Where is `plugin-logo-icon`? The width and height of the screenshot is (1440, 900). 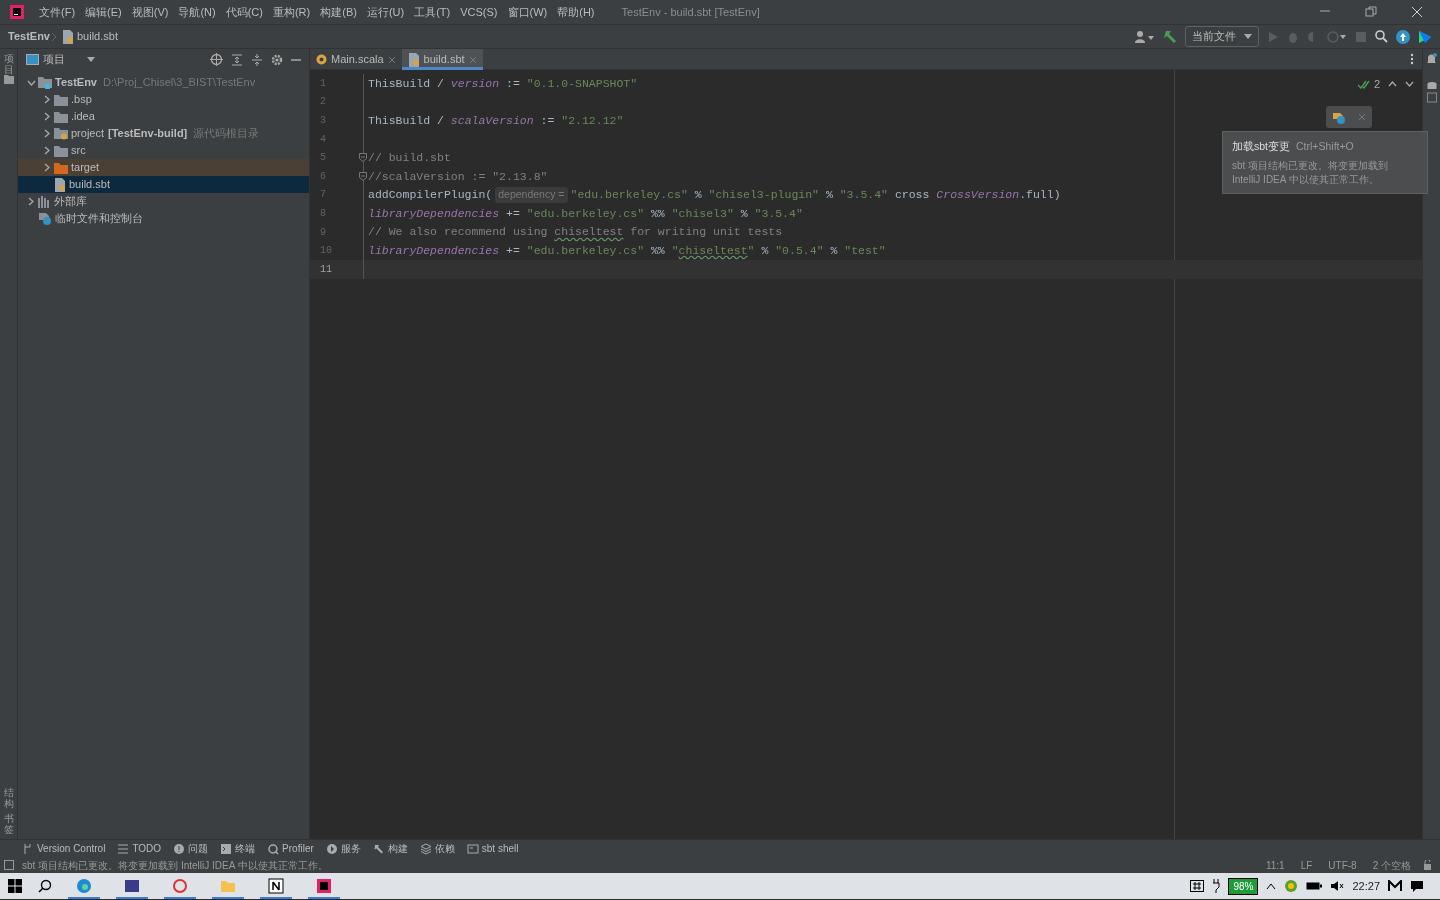
plugin-logo-icon is located at coordinates (1425, 36).